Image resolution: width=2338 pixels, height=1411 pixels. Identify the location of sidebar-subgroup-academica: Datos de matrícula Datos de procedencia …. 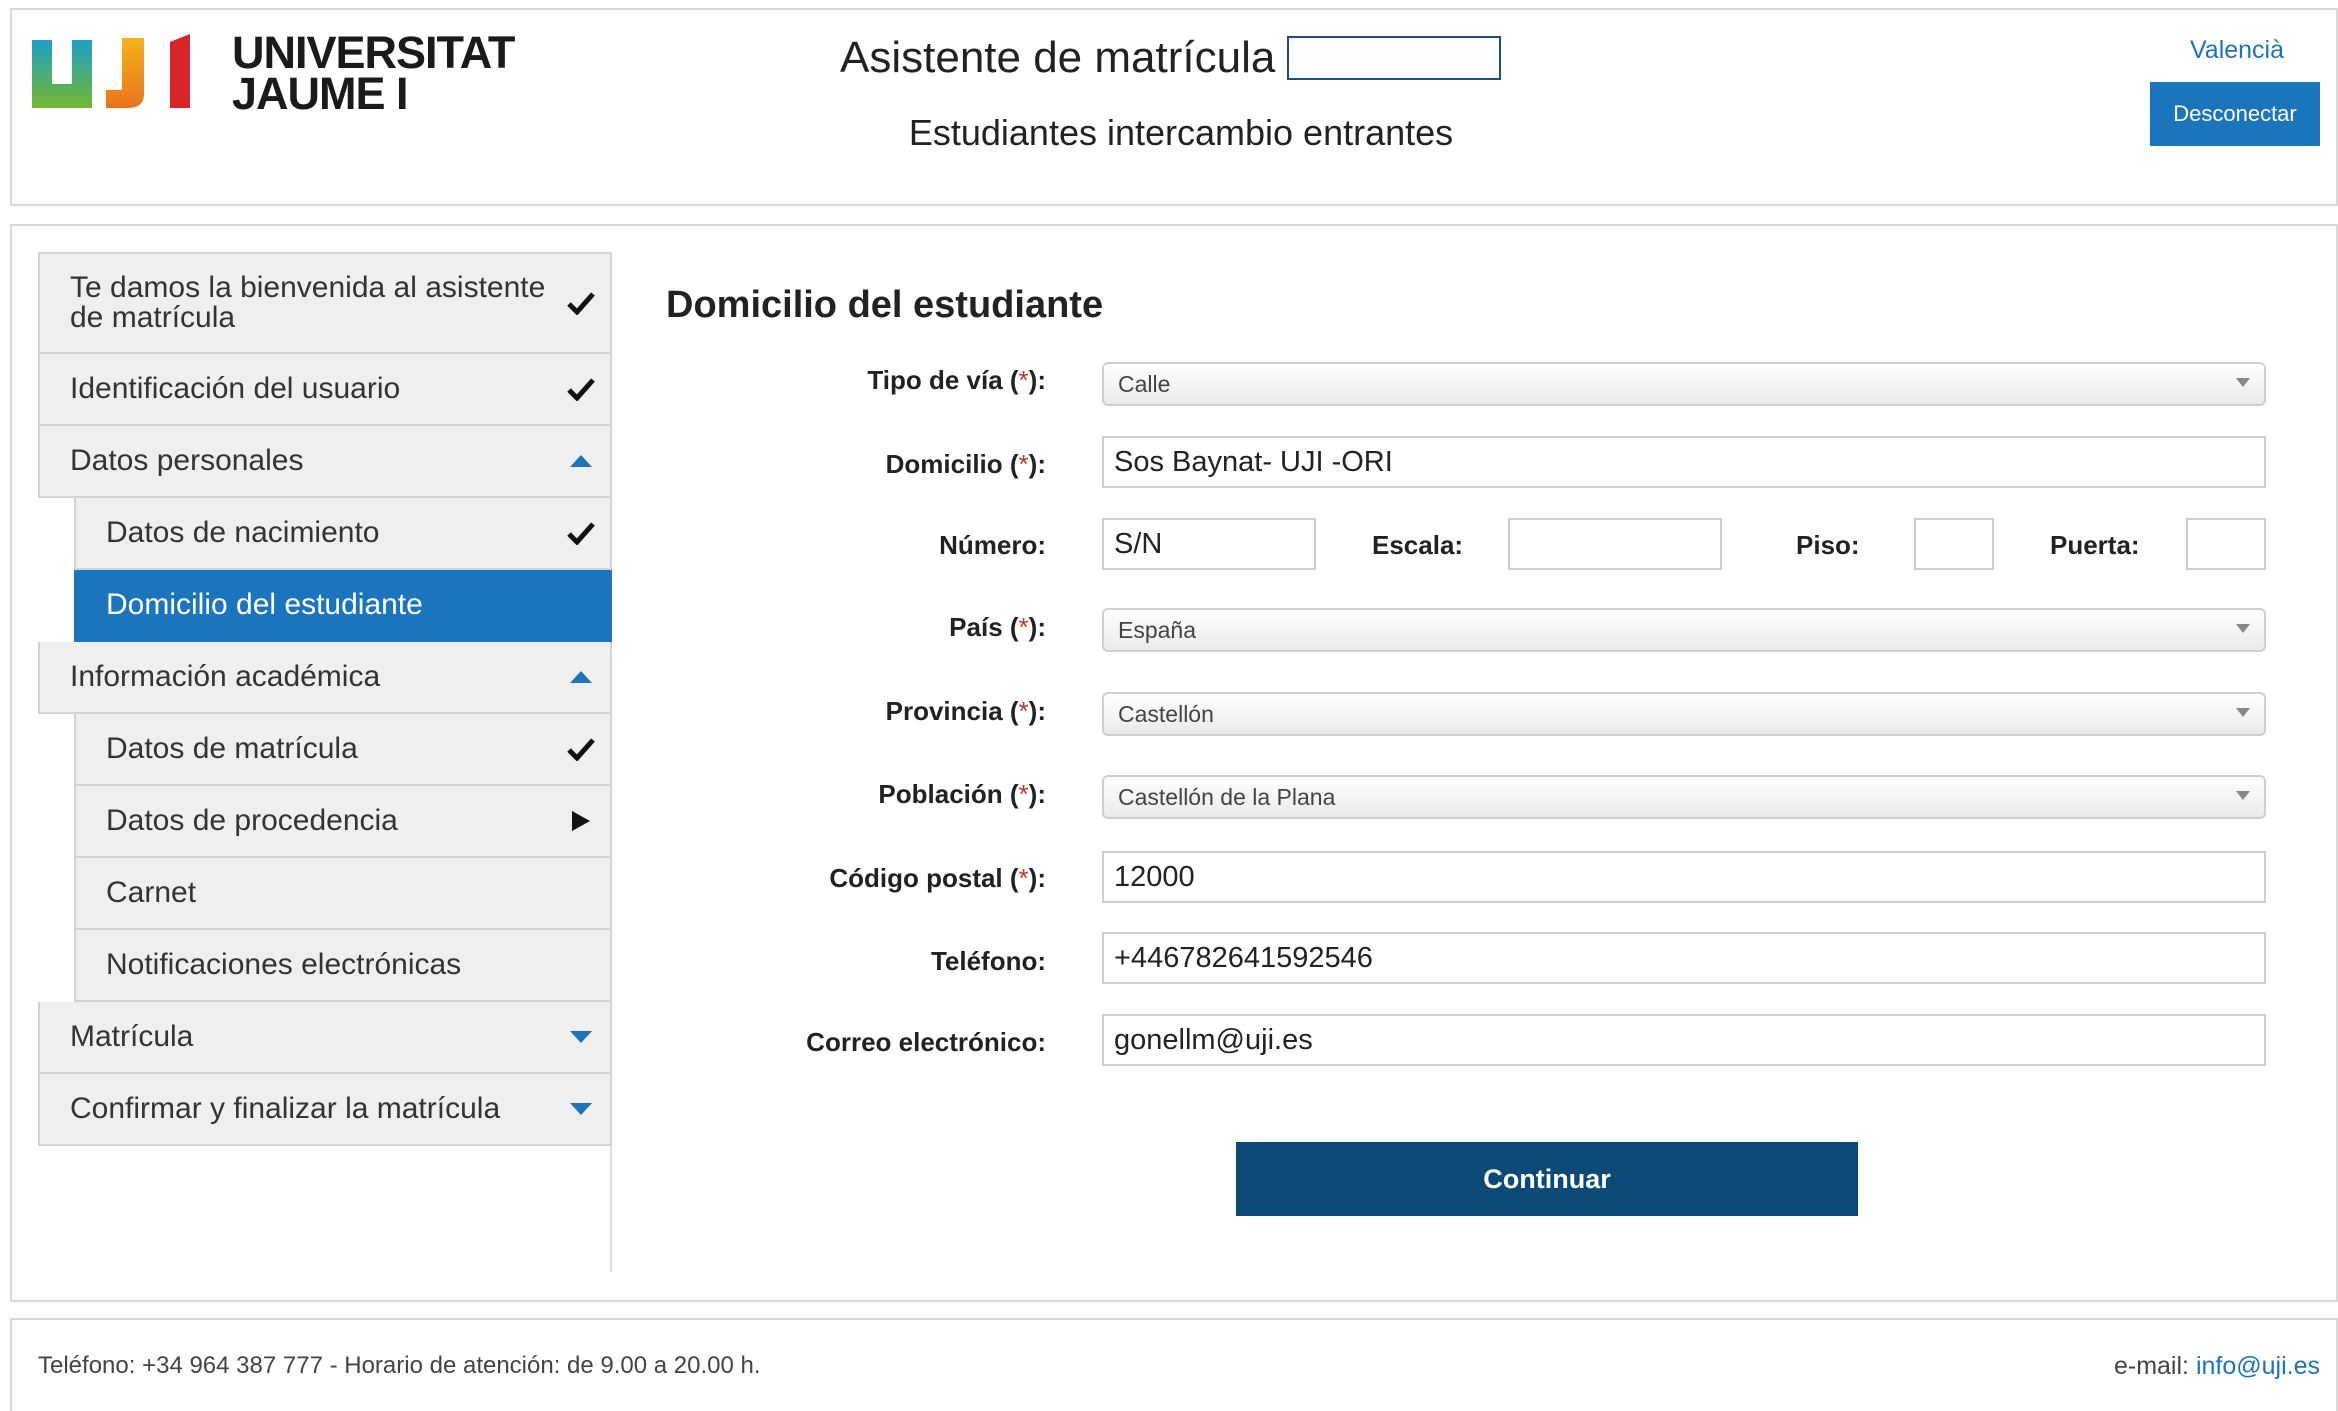
(343, 858).